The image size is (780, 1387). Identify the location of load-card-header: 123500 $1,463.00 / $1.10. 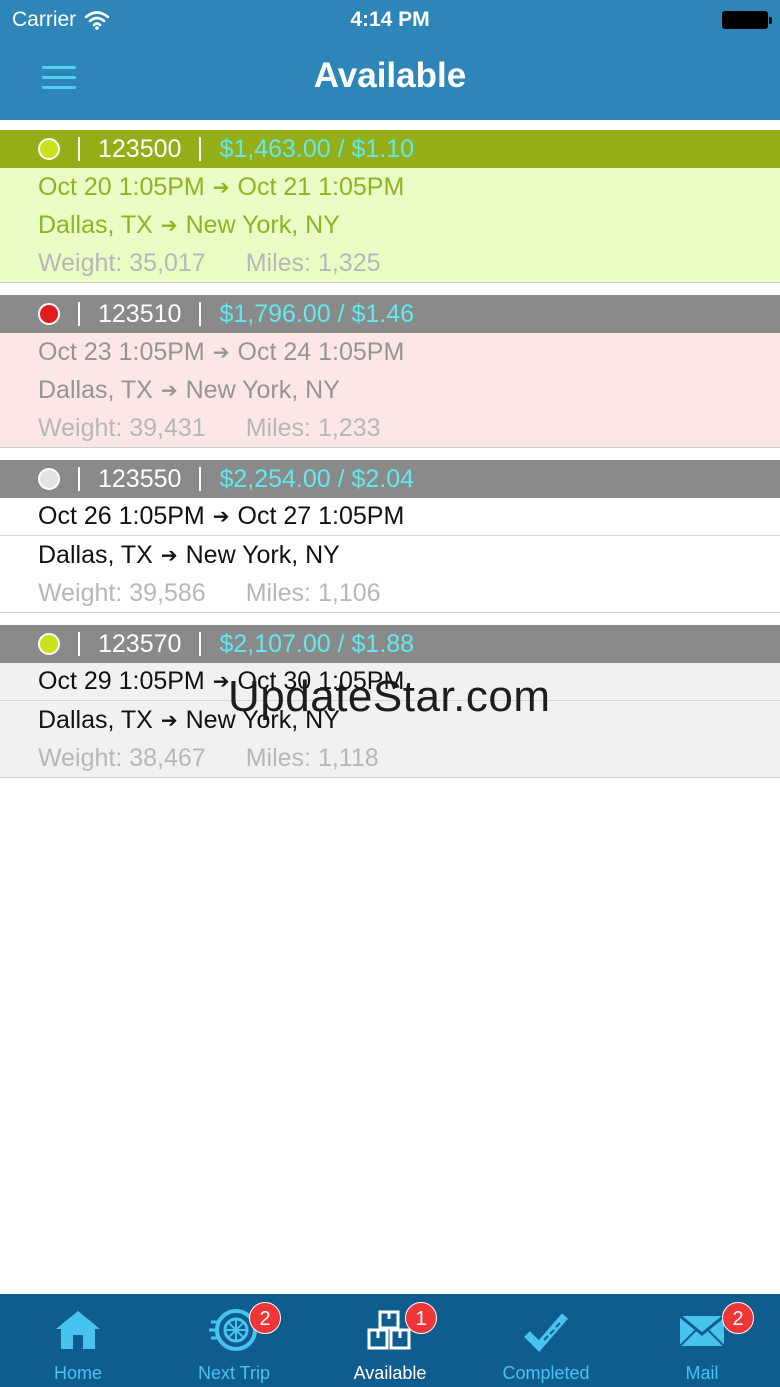
(390, 149).